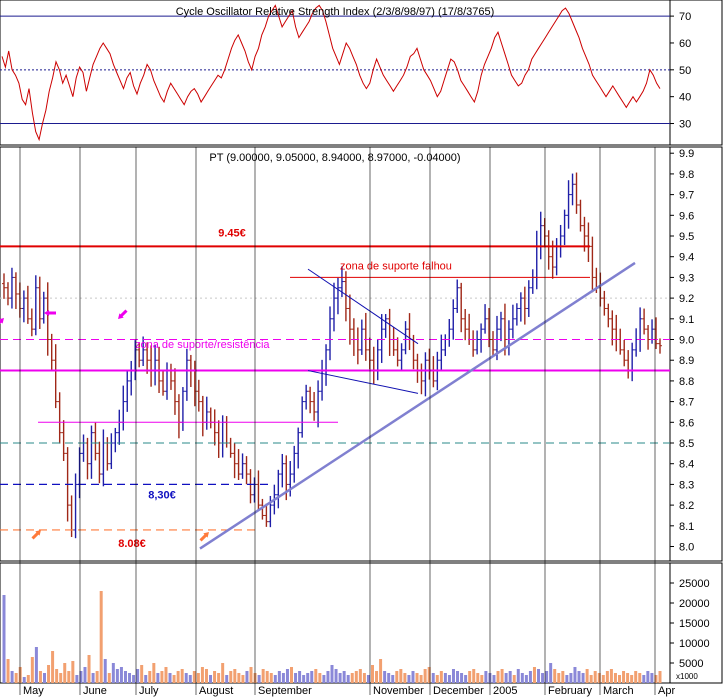 This screenshot has height=697, width=723. I want to click on month-label: 2005, so click(505, 691).